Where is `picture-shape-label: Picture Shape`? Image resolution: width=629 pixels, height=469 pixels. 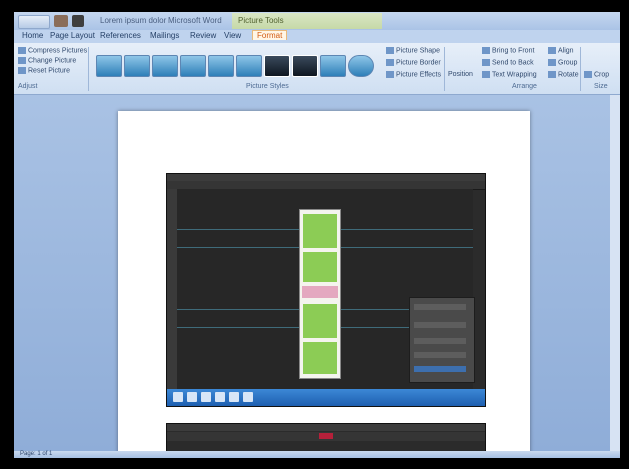
picture-shape-label: Picture Shape is located at coordinates (418, 51).